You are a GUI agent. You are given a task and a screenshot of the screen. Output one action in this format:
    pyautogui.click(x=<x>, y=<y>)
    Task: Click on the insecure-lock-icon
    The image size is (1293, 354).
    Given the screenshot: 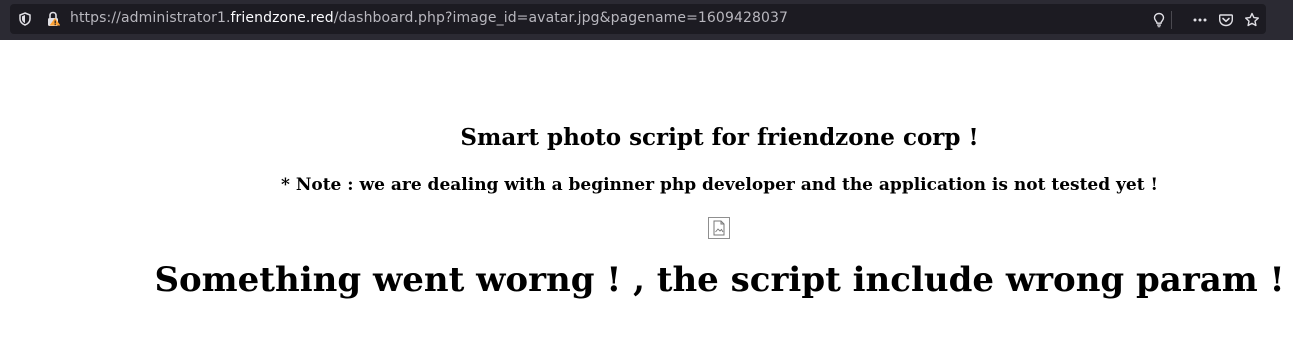 What is the action you would take?
    pyautogui.click(x=53, y=19)
    